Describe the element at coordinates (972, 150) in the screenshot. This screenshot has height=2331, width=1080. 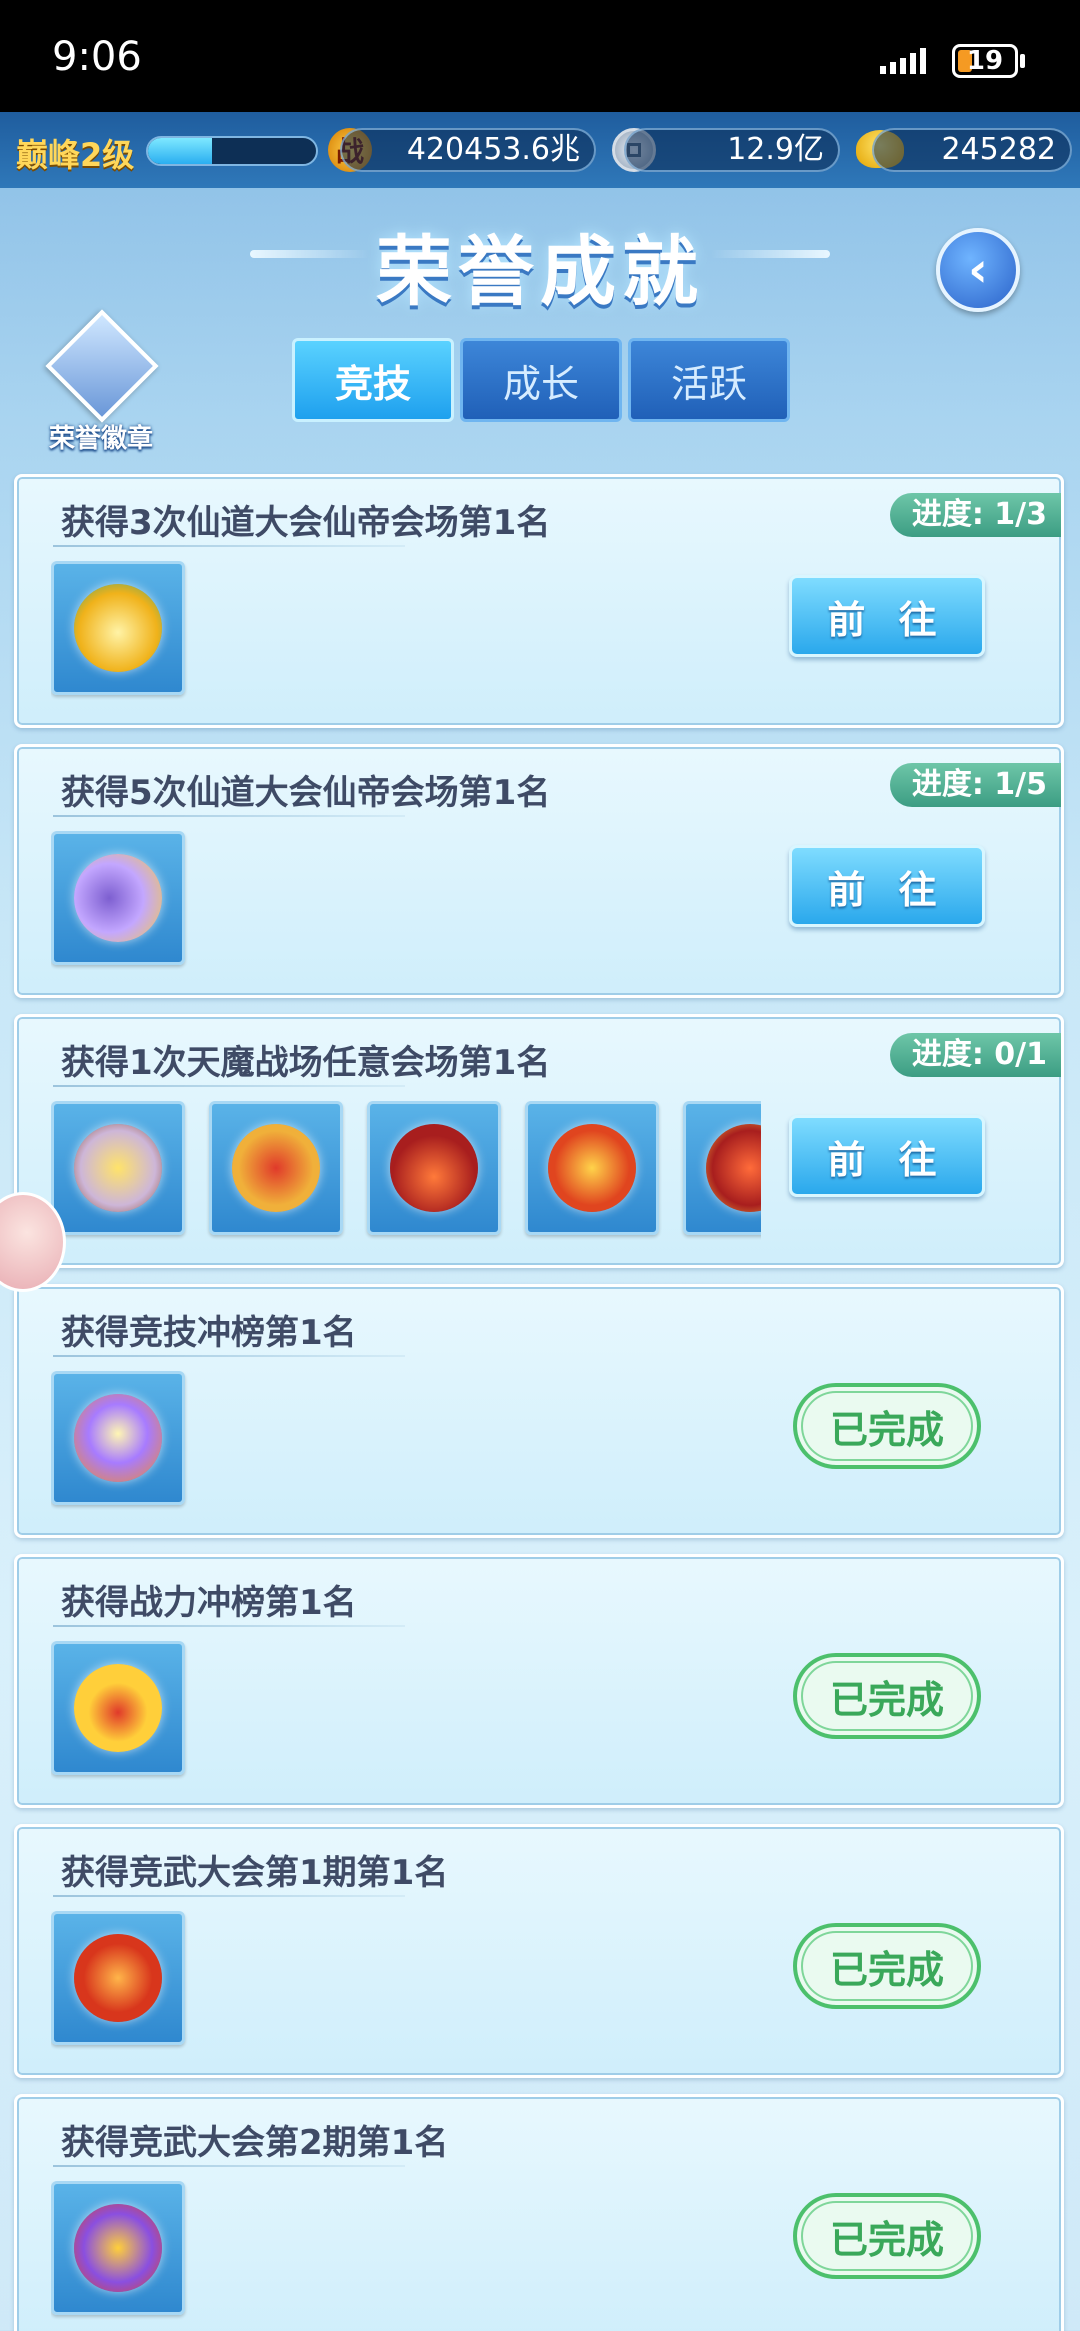
I see `gold-value: 245282` at that location.